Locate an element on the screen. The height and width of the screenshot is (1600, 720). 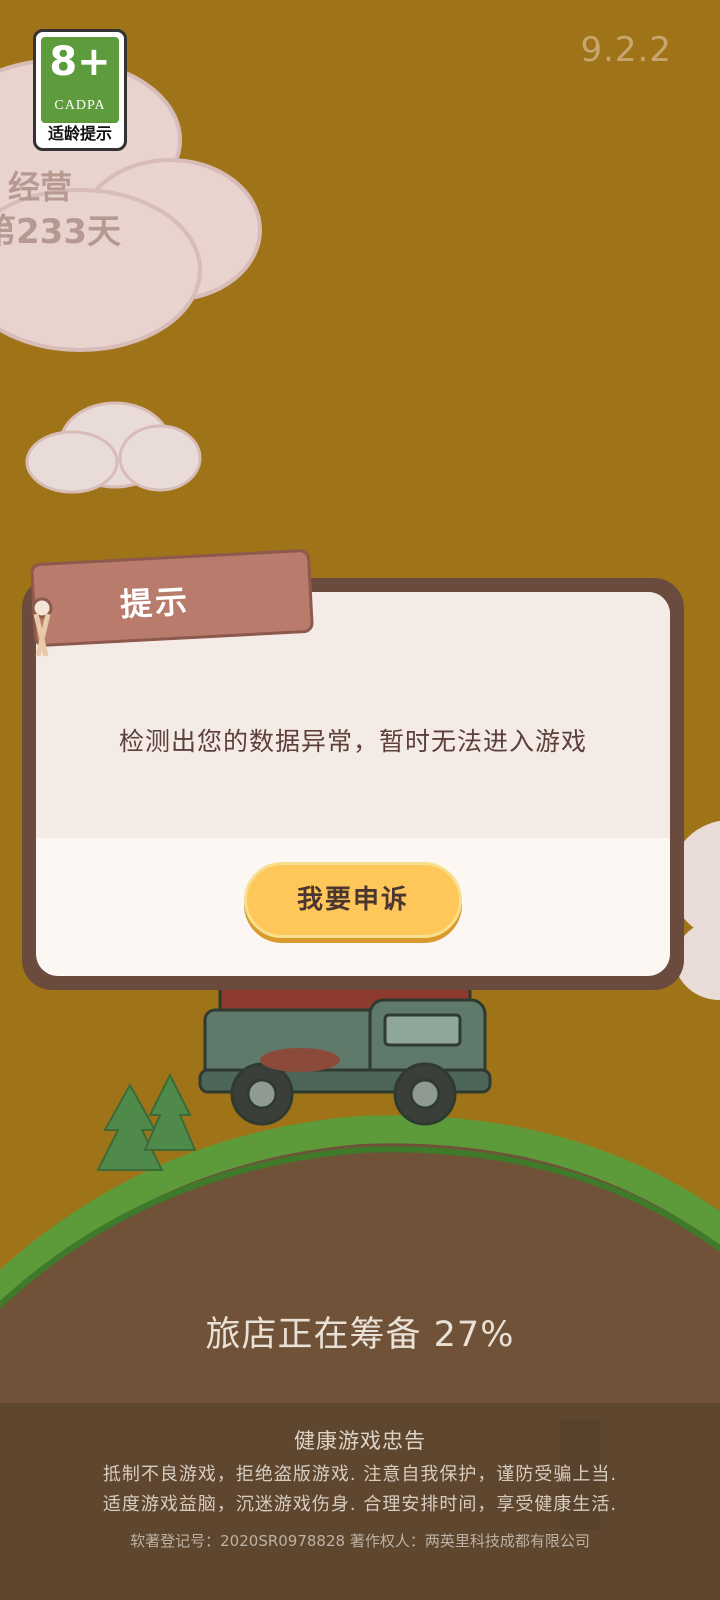
health-advice-title: 健康游戏忠告 is located at coordinates (360, 1441).